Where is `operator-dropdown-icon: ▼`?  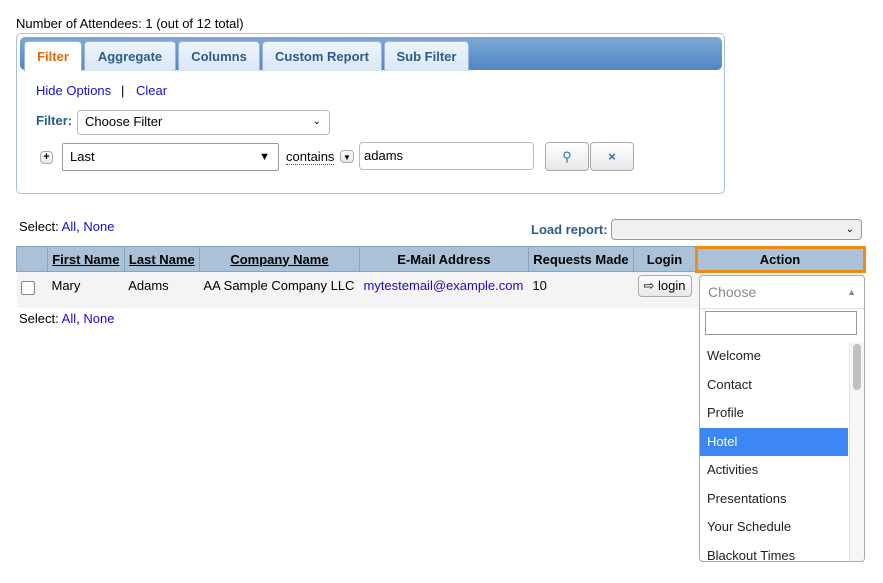
operator-dropdown-icon: ▼ is located at coordinates (347, 156).